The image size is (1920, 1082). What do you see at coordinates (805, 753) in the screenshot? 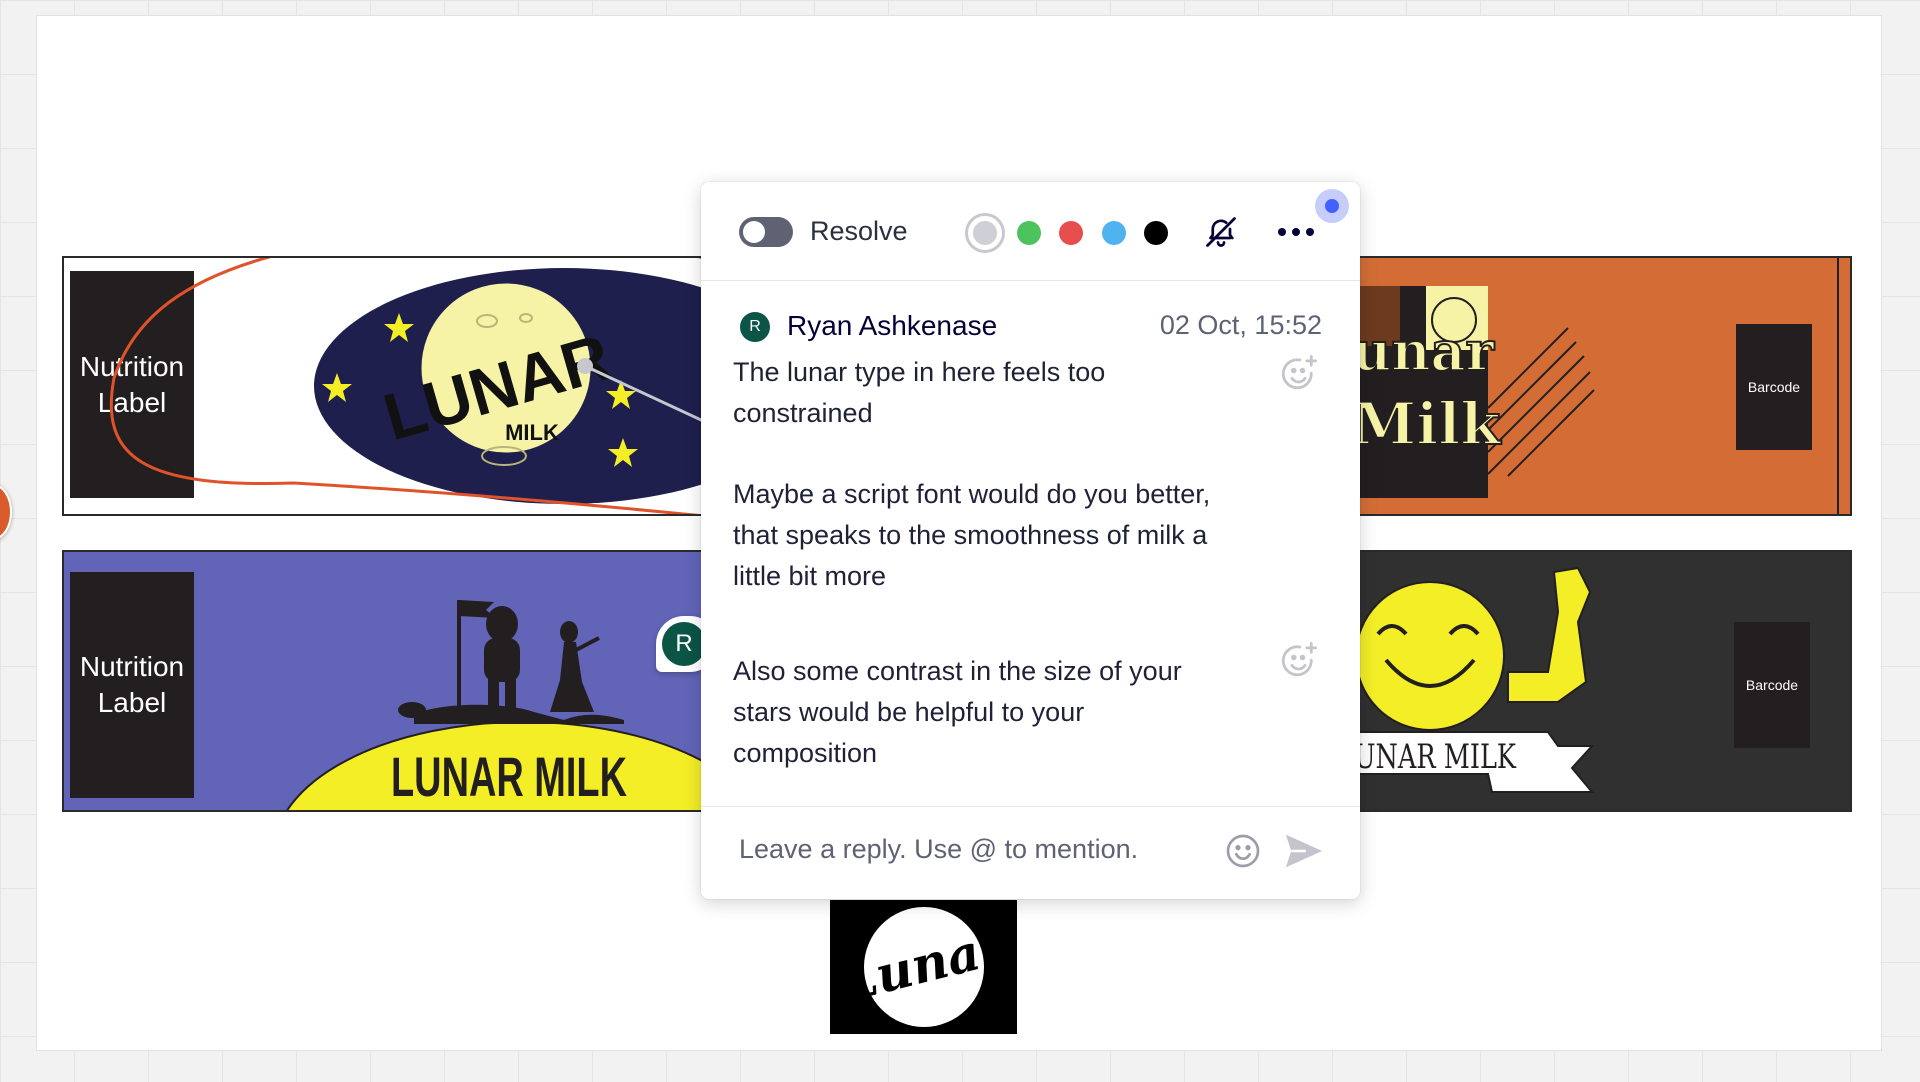
I see `comment-line: composition` at bounding box center [805, 753].